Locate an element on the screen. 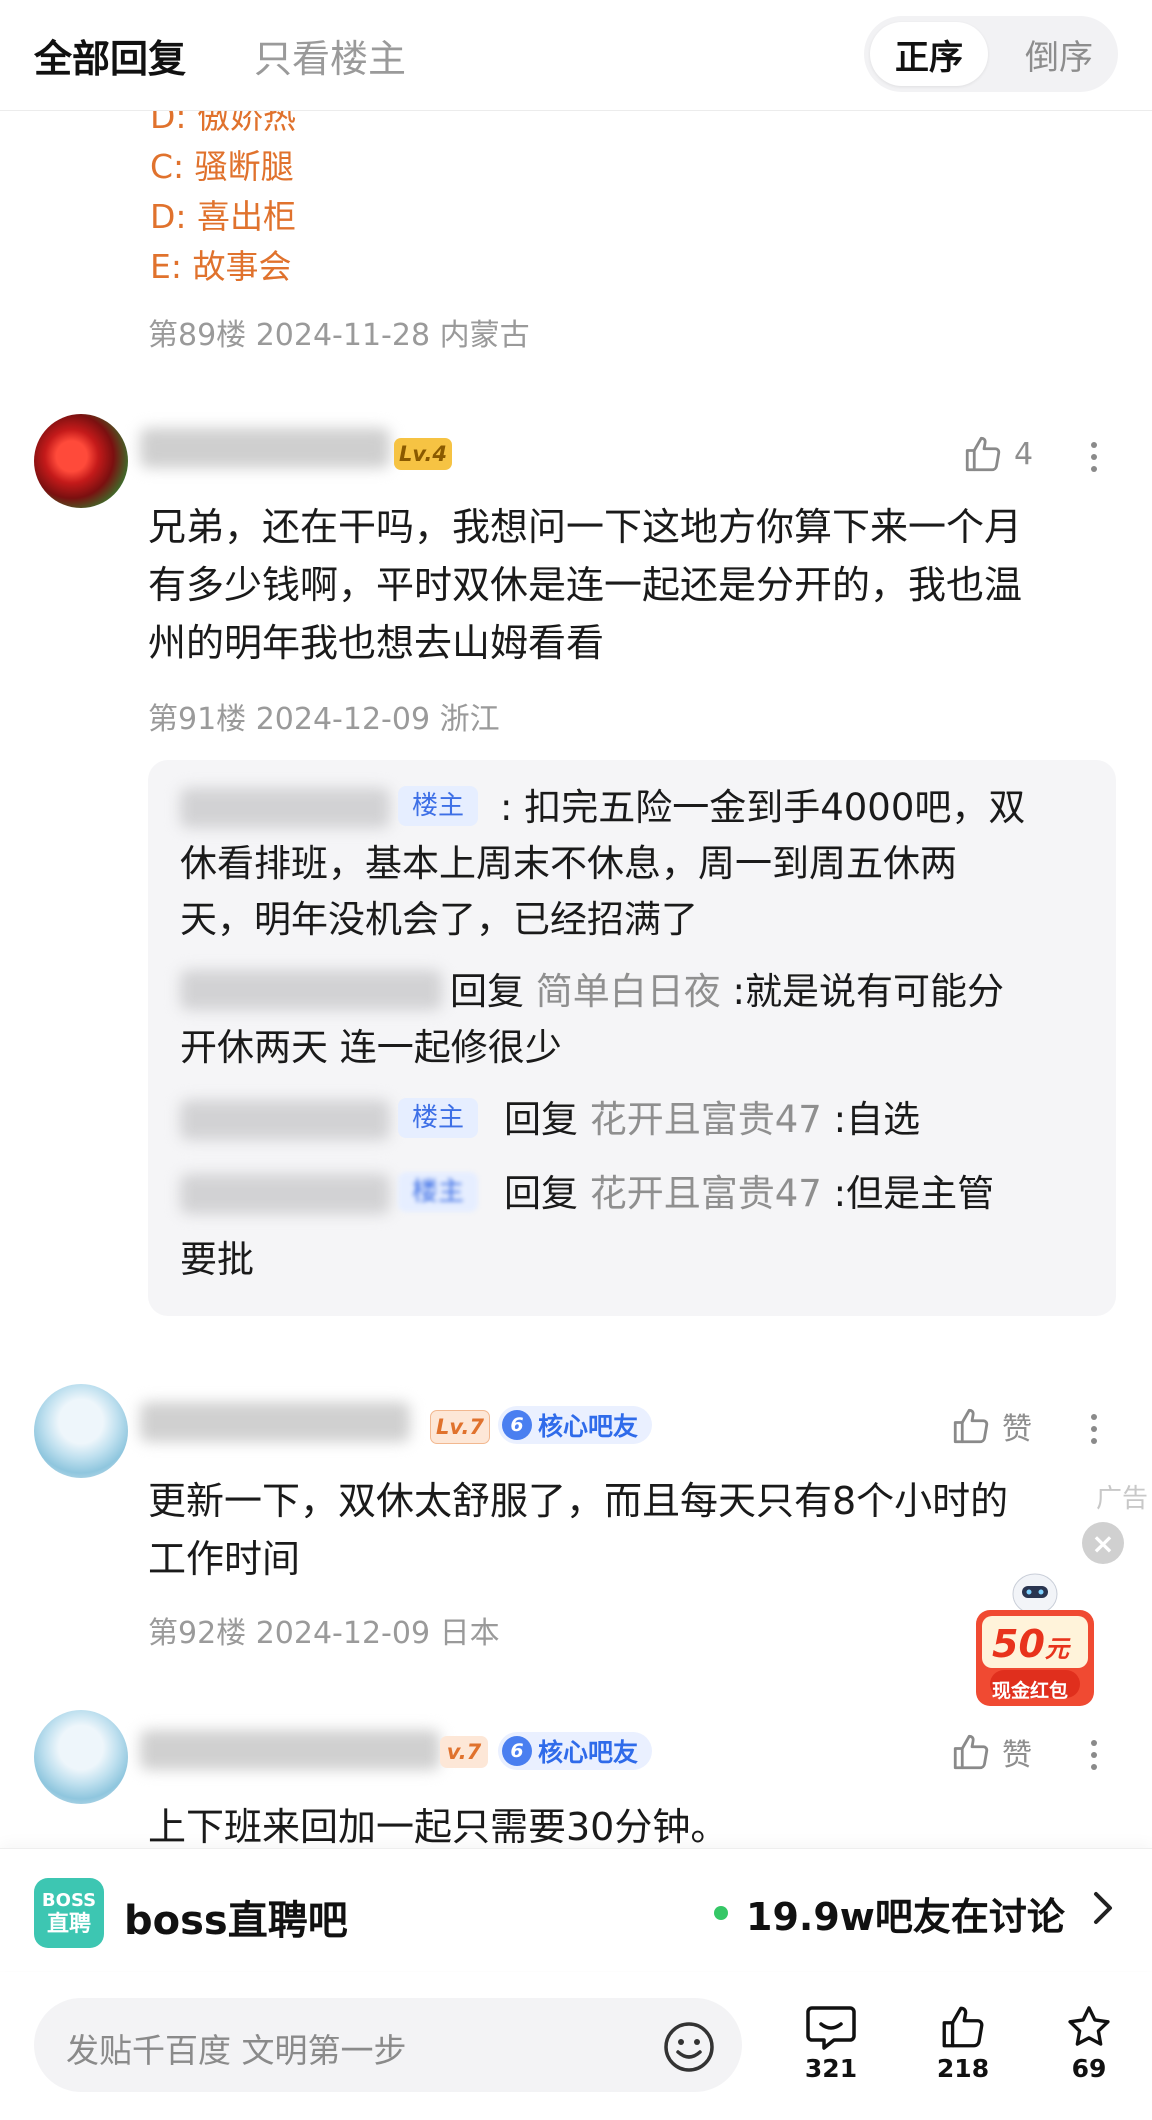 The image size is (1152, 2120). reply-text: 要批 is located at coordinates (217, 1259).